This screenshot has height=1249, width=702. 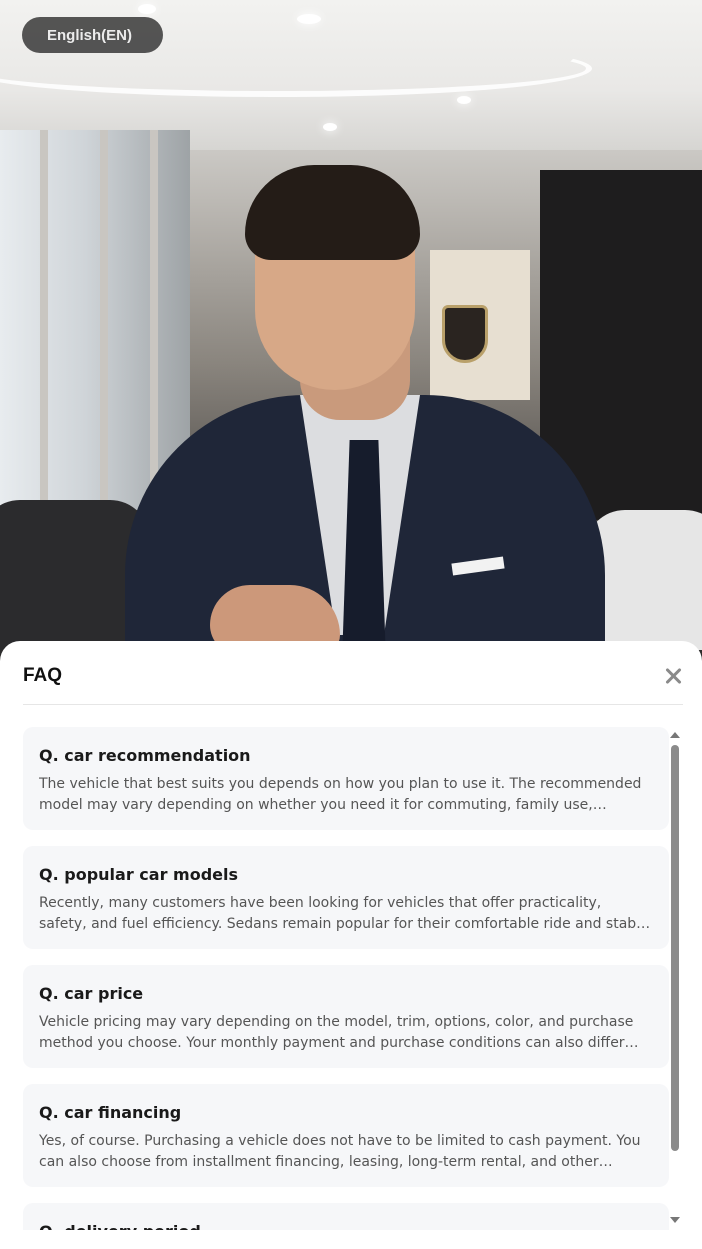 What do you see at coordinates (465, 334) in the screenshot?
I see `brand-emblem` at bounding box center [465, 334].